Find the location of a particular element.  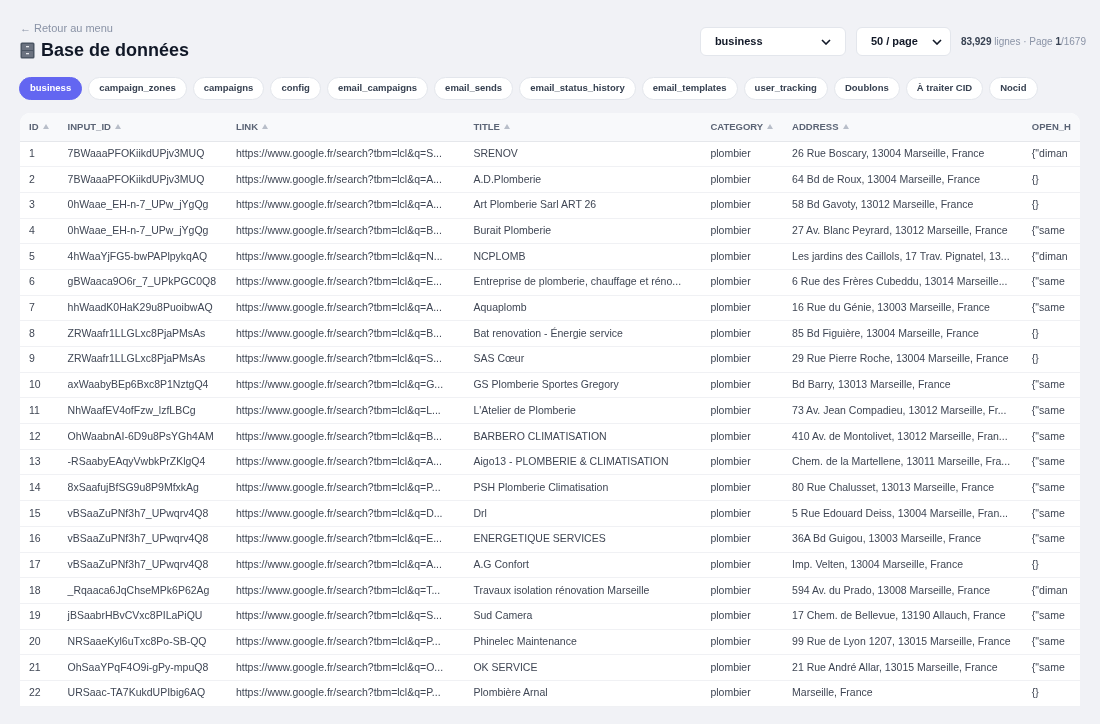

table-cell: 16 is located at coordinates (35, 538).